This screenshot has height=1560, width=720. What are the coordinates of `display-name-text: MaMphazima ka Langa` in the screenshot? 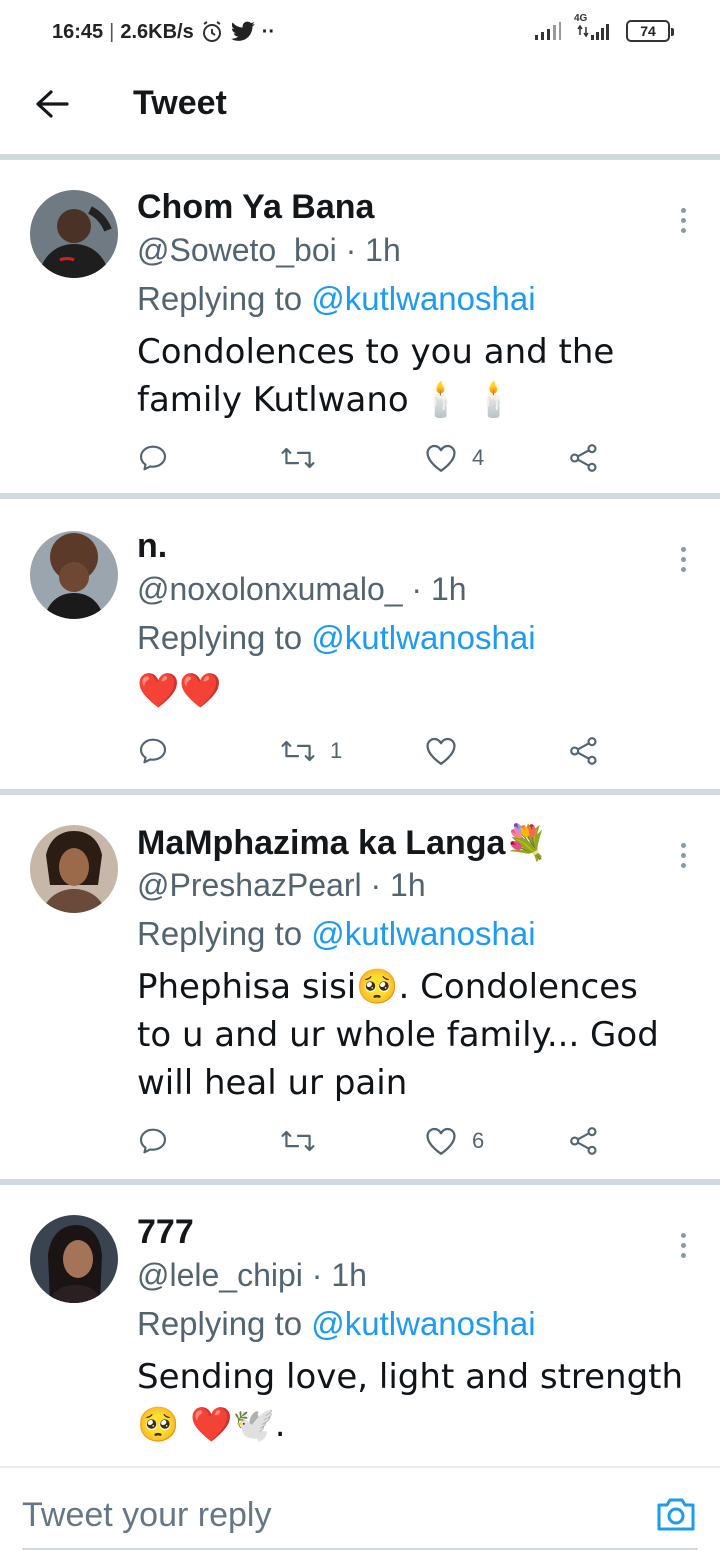 It's located at (321, 842).